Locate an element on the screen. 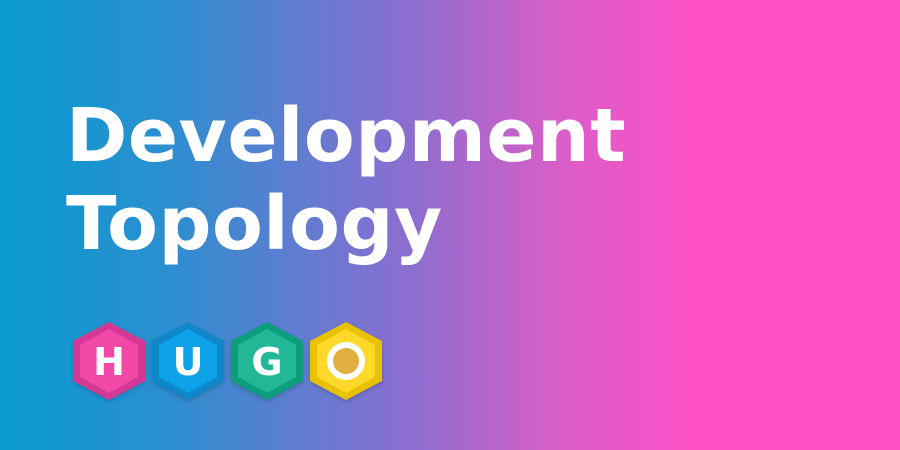  logo-letter-g: G is located at coordinates (266, 362).